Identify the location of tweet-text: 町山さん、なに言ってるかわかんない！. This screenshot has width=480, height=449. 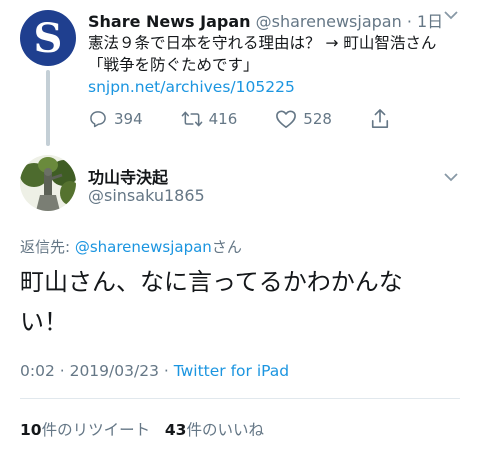
(211, 302).